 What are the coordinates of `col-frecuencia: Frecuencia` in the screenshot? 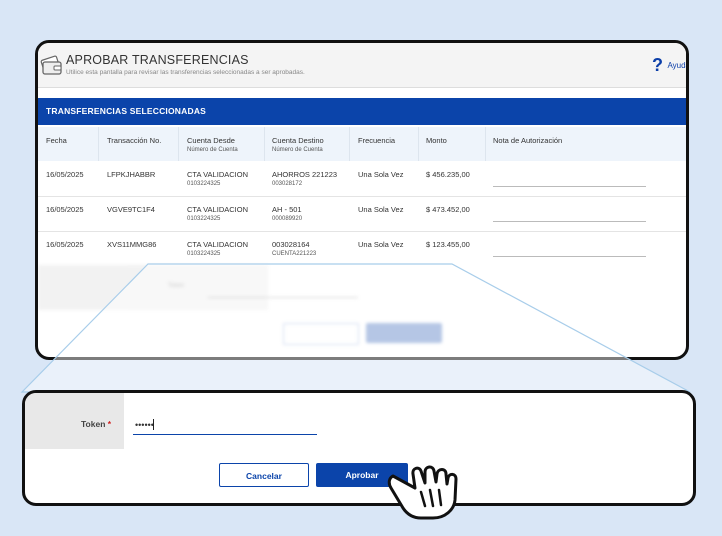 It's located at (377, 140).